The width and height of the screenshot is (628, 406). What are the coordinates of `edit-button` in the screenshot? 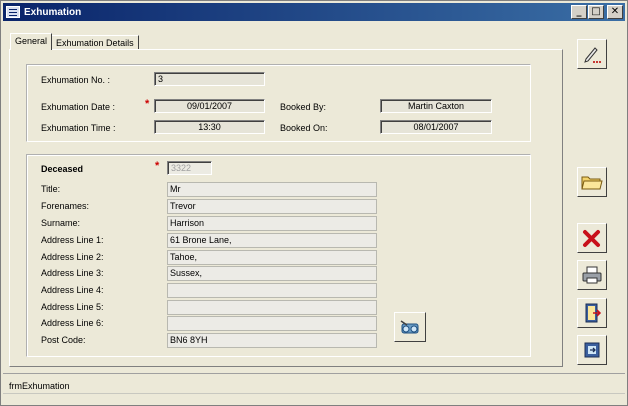 It's located at (592, 54).